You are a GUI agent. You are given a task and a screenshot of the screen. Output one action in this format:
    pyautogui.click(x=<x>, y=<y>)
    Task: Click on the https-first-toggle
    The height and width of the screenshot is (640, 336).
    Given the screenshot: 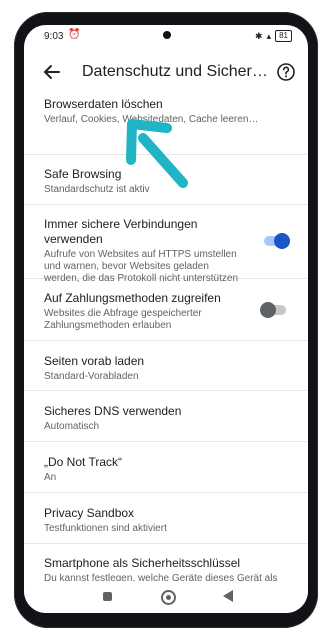 What is the action you would take?
    pyautogui.click(x=277, y=241)
    